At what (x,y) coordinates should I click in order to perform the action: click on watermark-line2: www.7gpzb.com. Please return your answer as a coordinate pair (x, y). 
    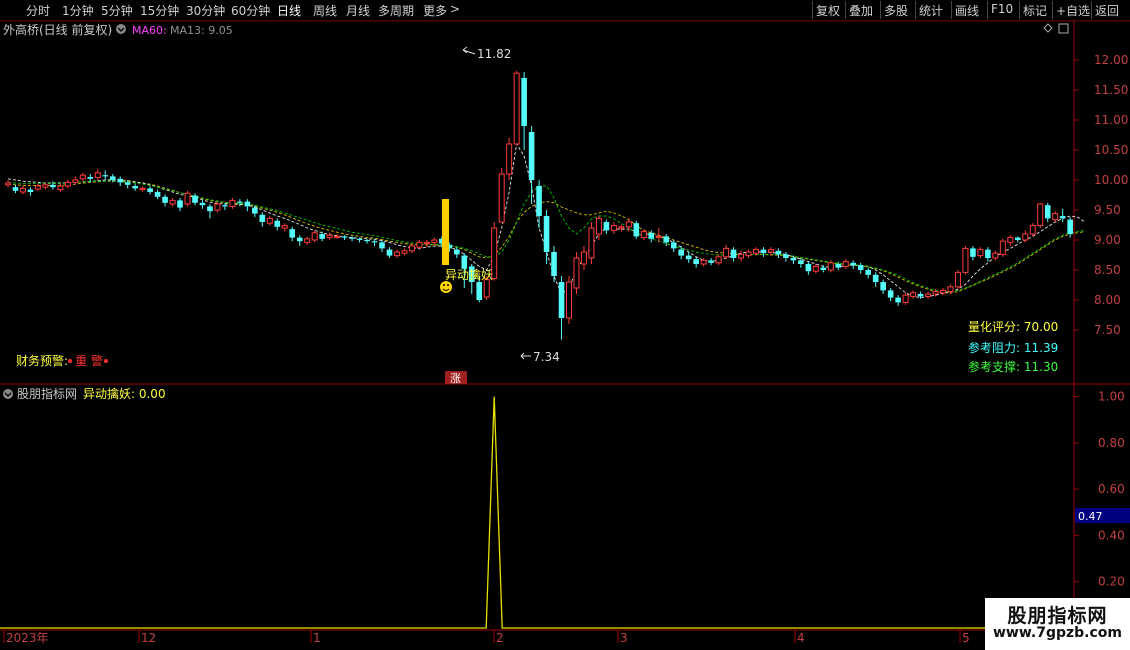
    Looking at the image, I should click on (1057, 633).